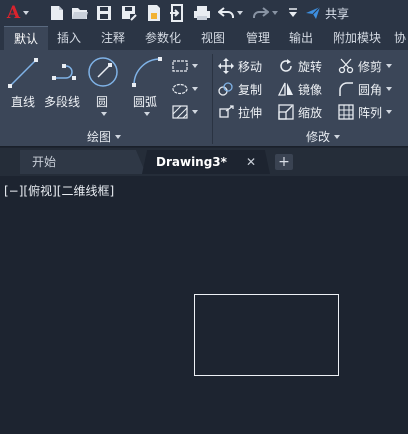 This screenshot has width=408, height=434. I want to click on tab-output: 输出, so click(301, 38).